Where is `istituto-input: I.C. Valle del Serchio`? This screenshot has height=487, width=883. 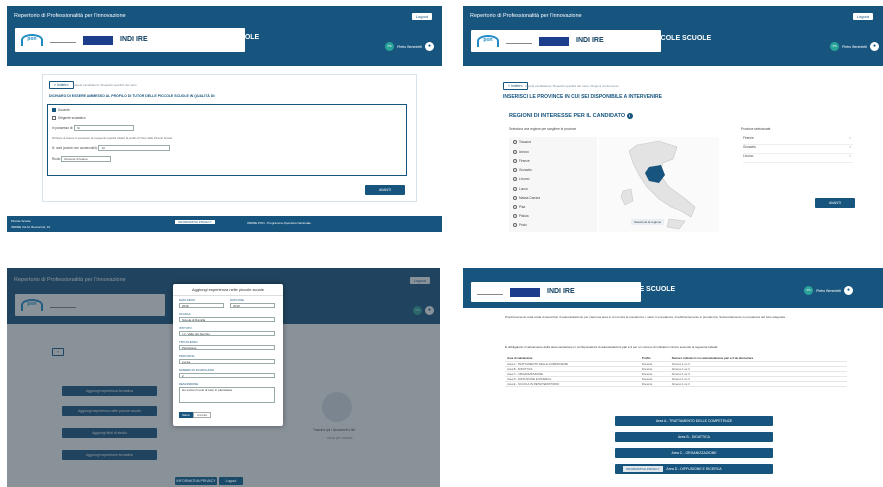 istituto-input: I.C. Valle del Serchio is located at coordinates (227, 333).